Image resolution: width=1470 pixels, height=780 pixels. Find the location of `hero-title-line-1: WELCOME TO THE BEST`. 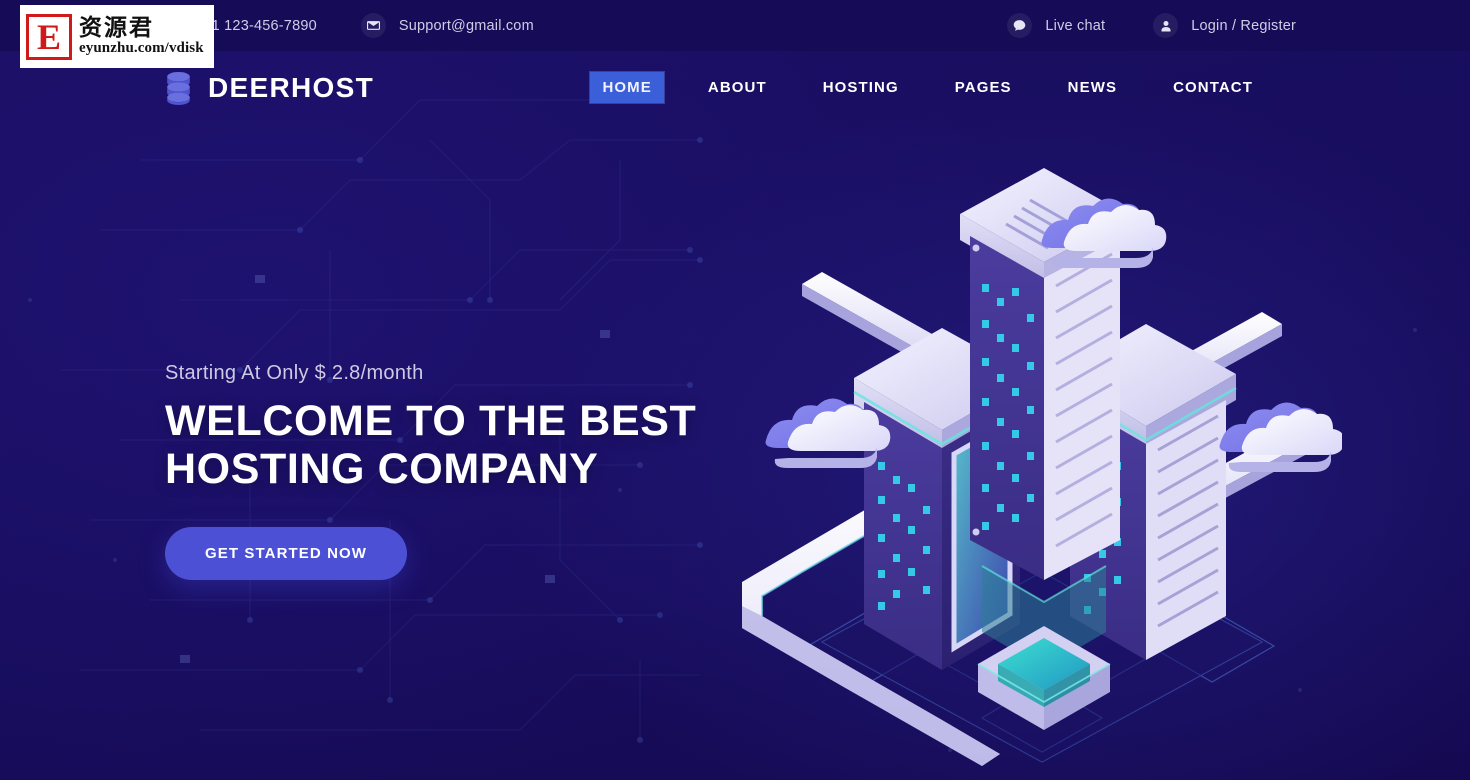

hero-title-line-1: WELCOME TO THE BEST is located at coordinates (431, 421).